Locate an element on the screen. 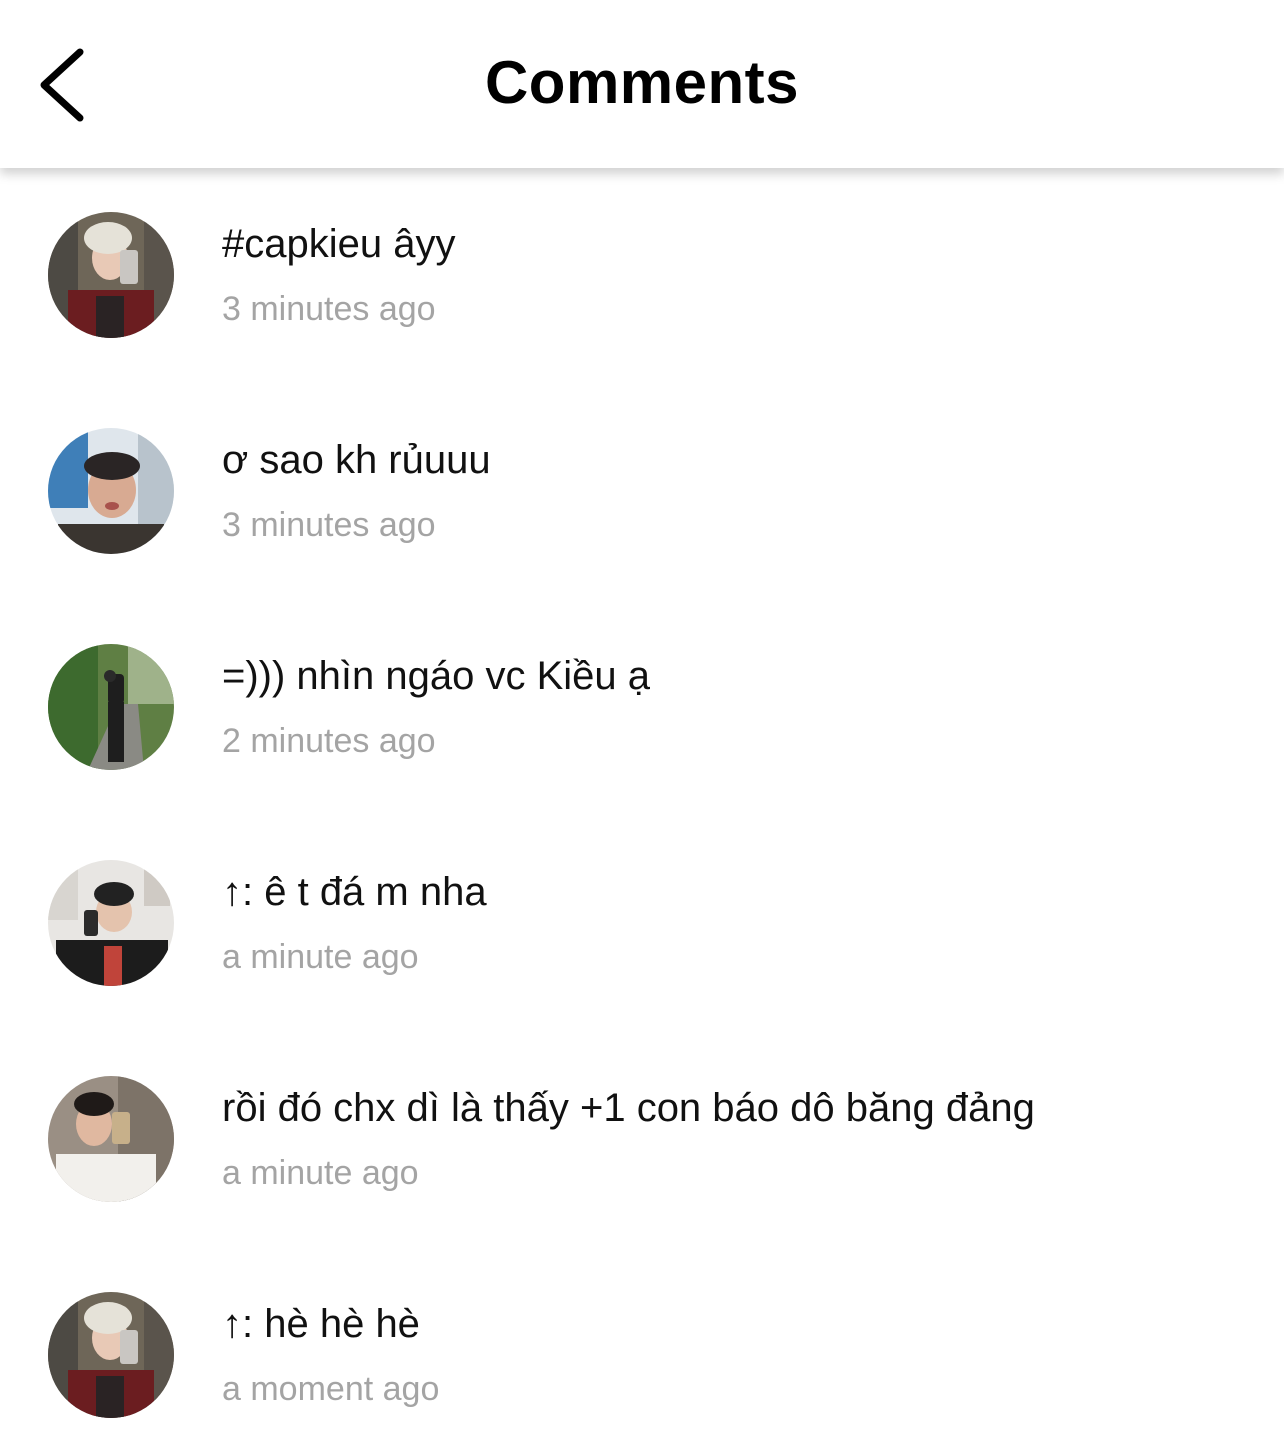  comment-item: =))) nhìn ngáo vc Kiều ạ 2 minutes ago is located at coordinates (642, 708).